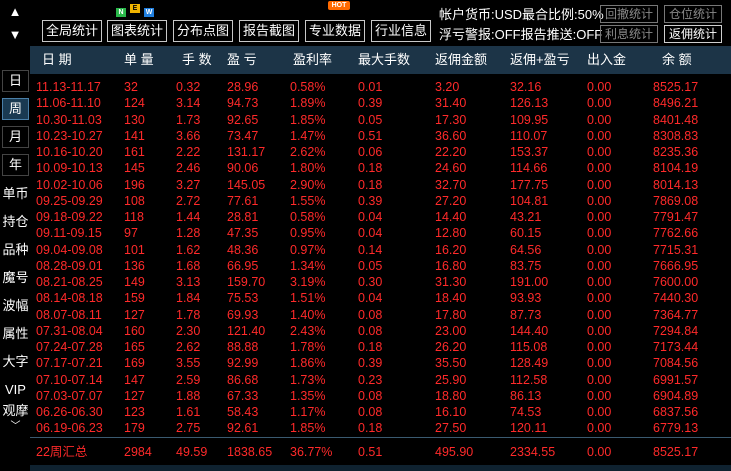  I want to click on rebate-stats-button: 返佣统计, so click(693, 34).